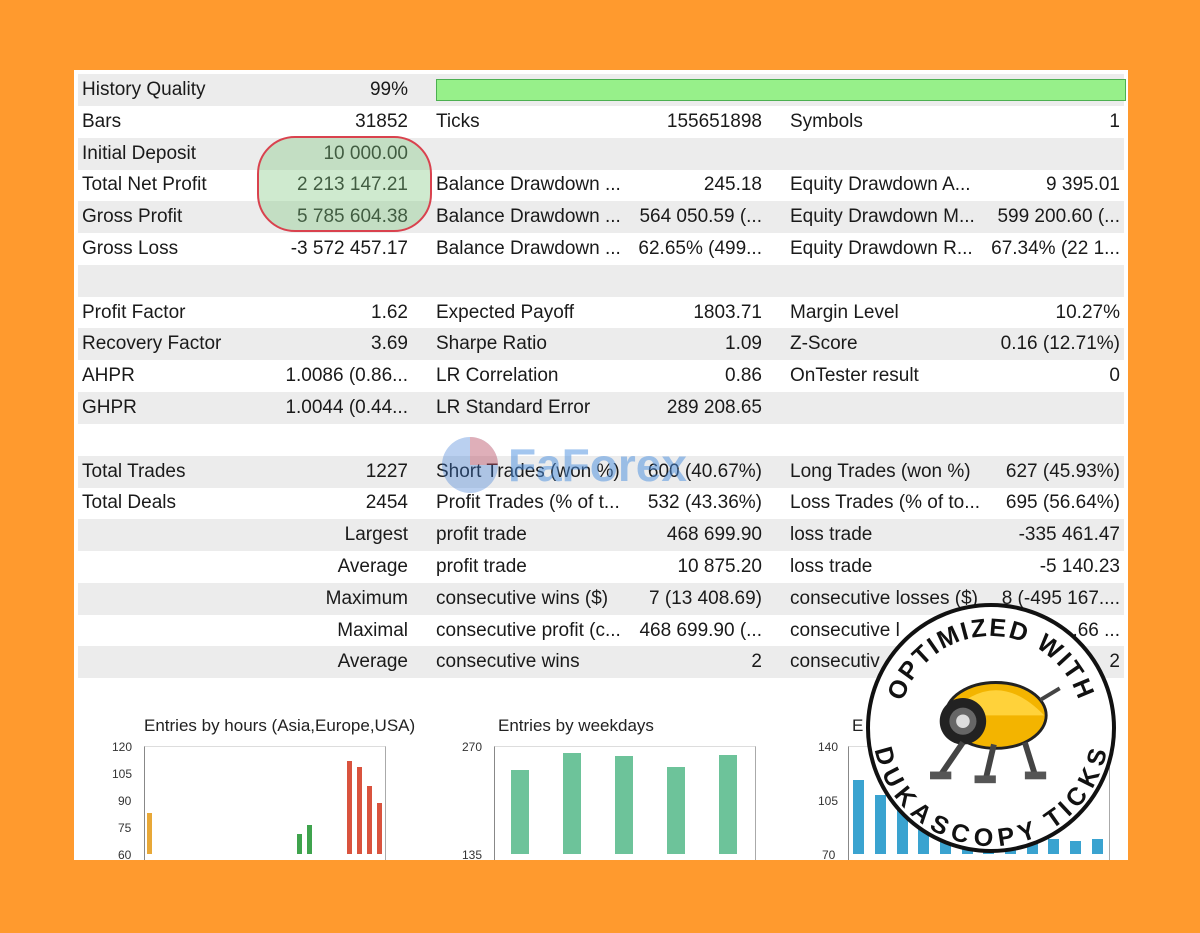 The image size is (1200, 933). What do you see at coordinates (122, 747) in the screenshot?
I see `y-tick: 120` at bounding box center [122, 747].